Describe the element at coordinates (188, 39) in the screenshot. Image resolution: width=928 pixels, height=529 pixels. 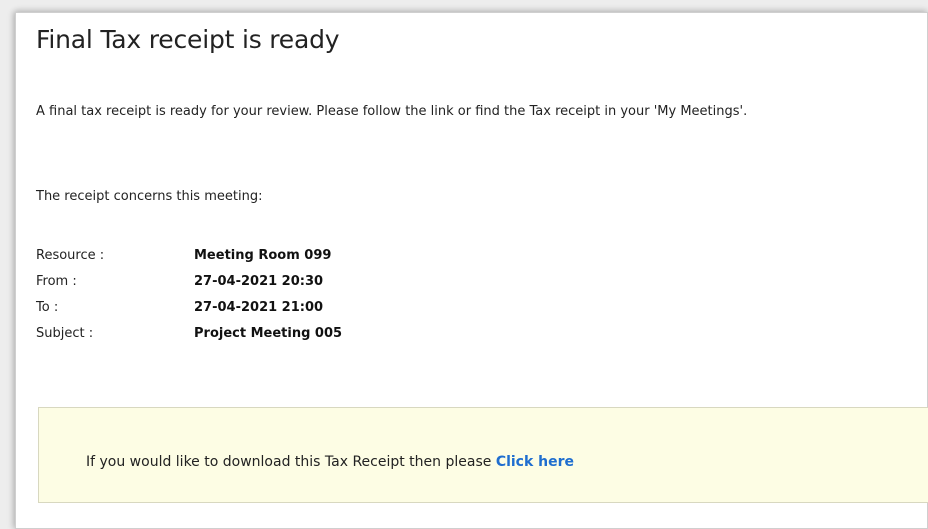
I see `email-title: Final Tax receipt is ready` at that location.